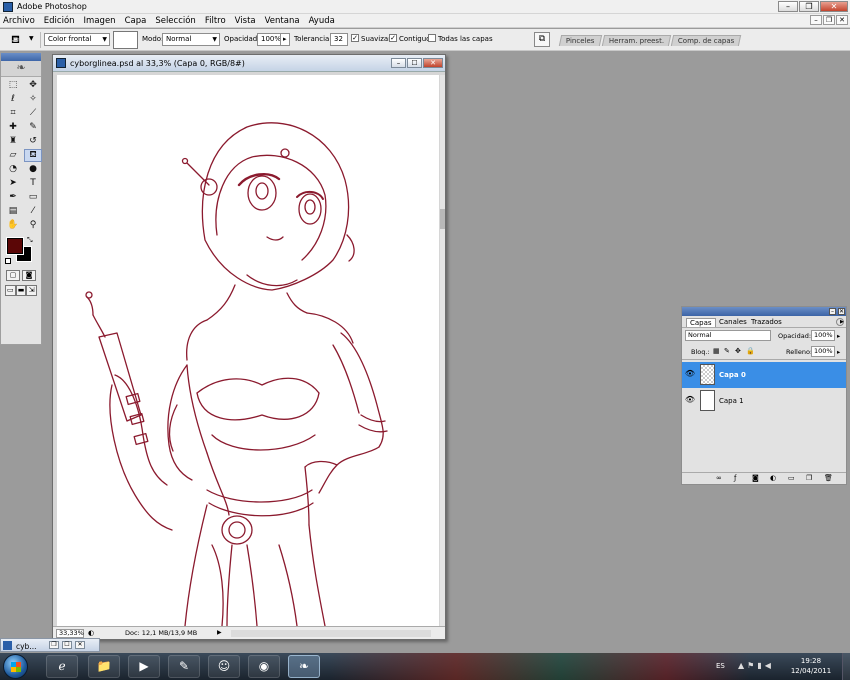 Image resolution: width=850 pixels, height=680 pixels. What do you see at coordinates (33, 211) in the screenshot?
I see `eyedropper-tool-icon: ⁄` at bounding box center [33, 211].